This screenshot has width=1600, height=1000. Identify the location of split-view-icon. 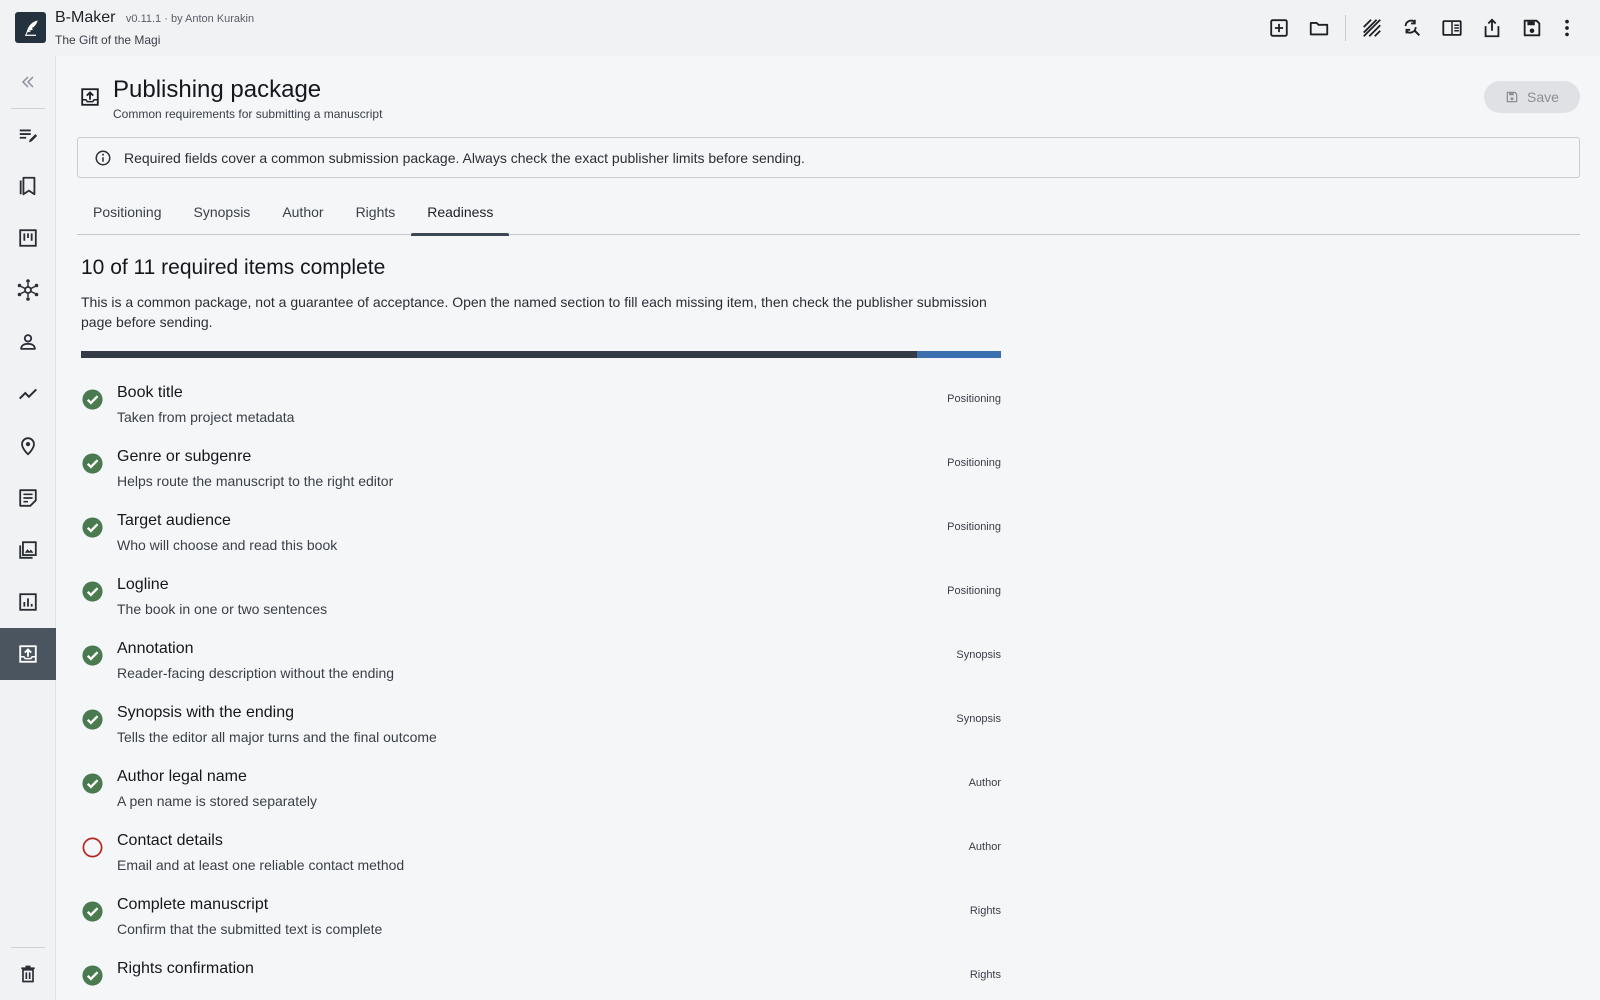
(1452, 28).